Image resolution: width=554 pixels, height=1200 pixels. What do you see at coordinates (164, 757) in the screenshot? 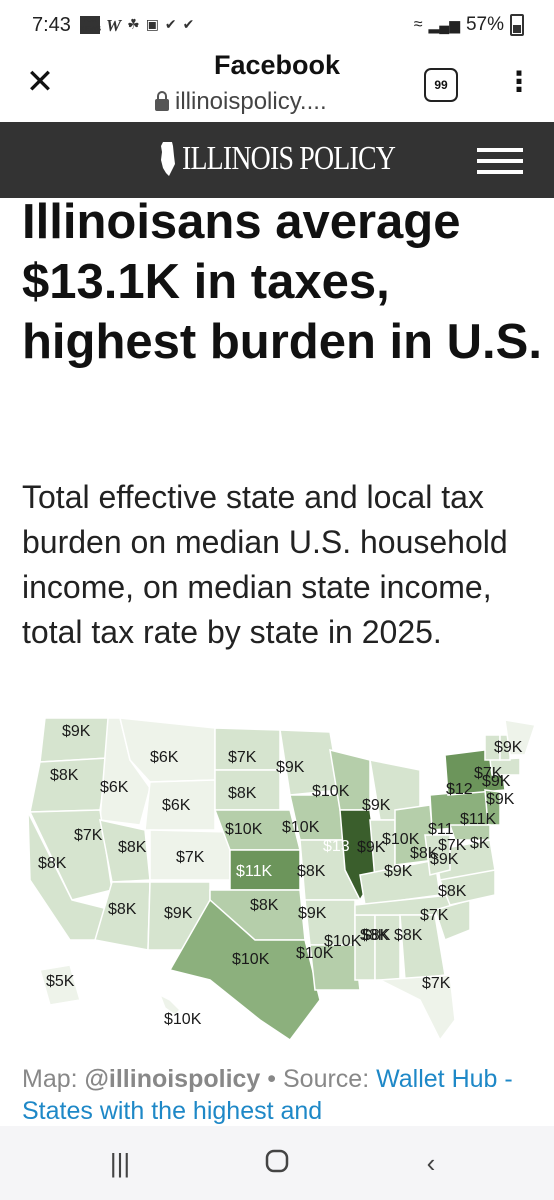
I see `map-label-mt: $6K` at bounding box center [164, 757].